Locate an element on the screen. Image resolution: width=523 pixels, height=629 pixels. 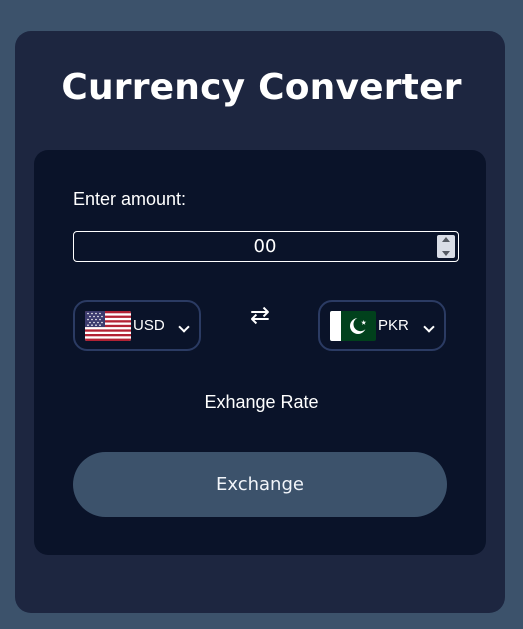
amount-input is located at coordinates (253, 246).